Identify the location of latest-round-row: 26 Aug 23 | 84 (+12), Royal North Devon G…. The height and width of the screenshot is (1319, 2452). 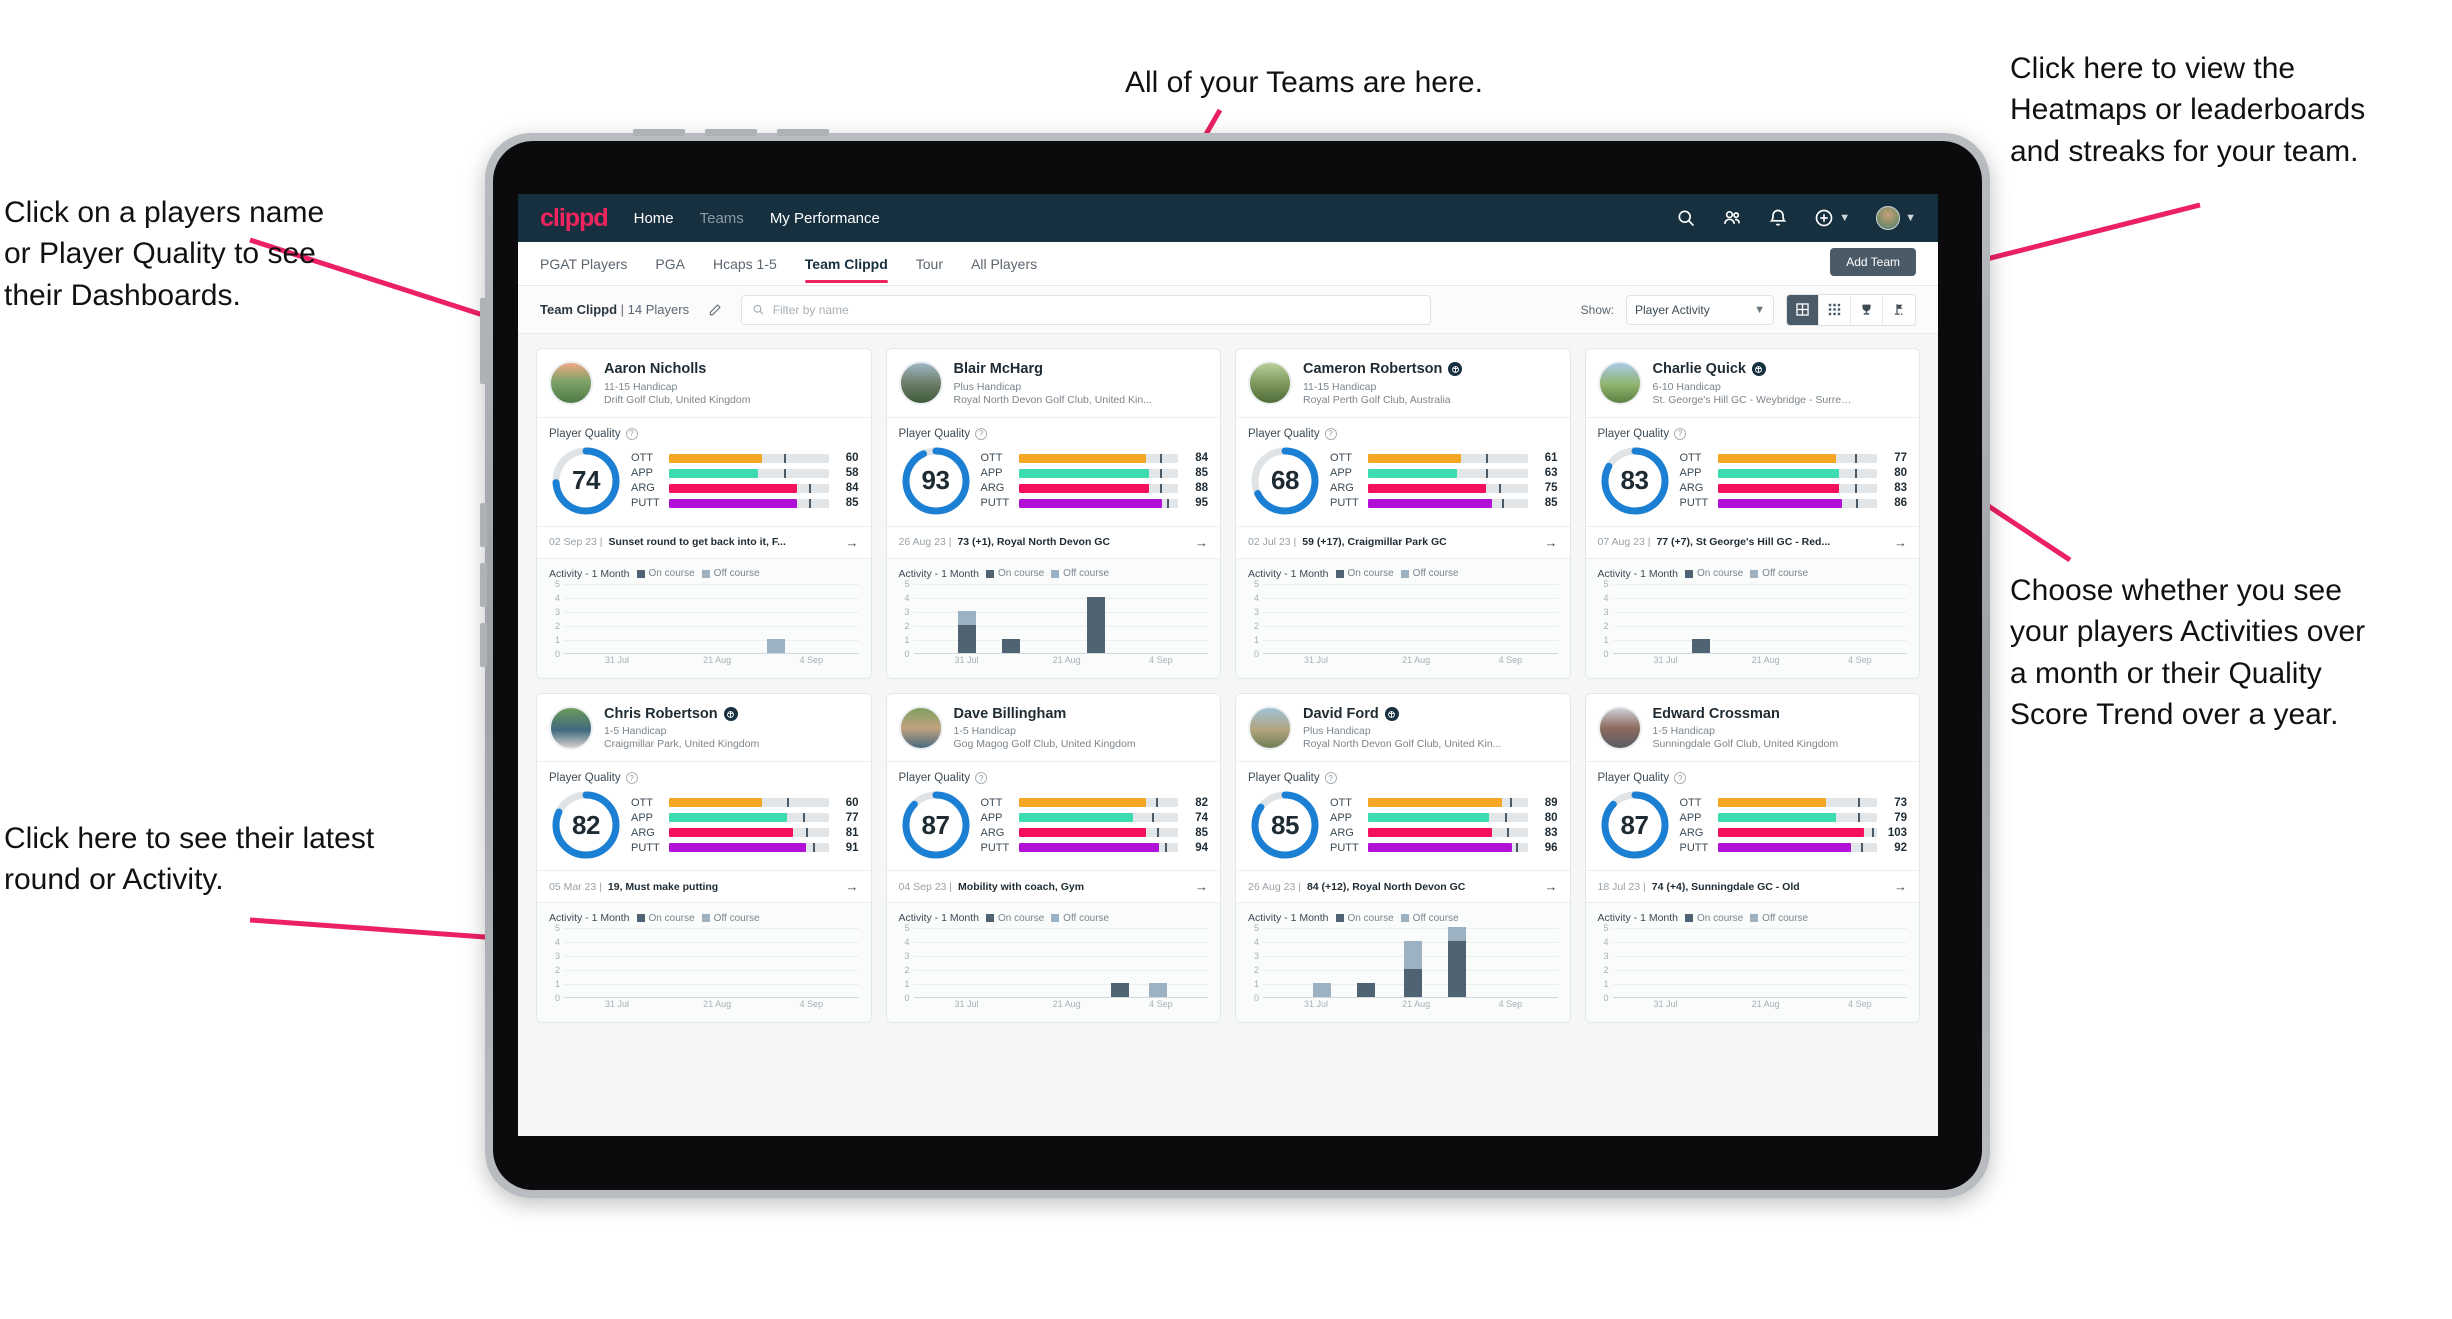
(1403, 887).